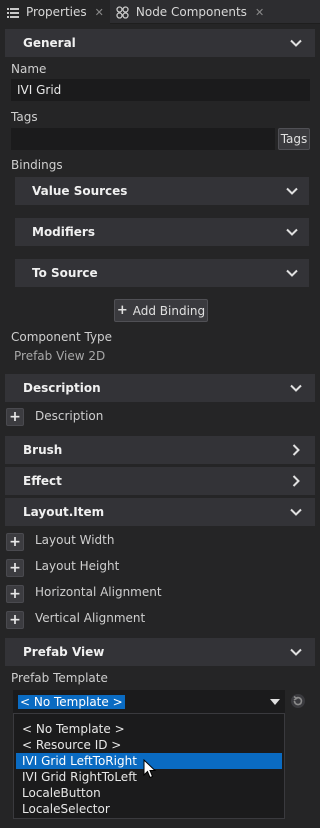 Image resolution: width=320 pixels, height=828 pixels. I want to click on binding-title: Value Sources, so click(80, 191).